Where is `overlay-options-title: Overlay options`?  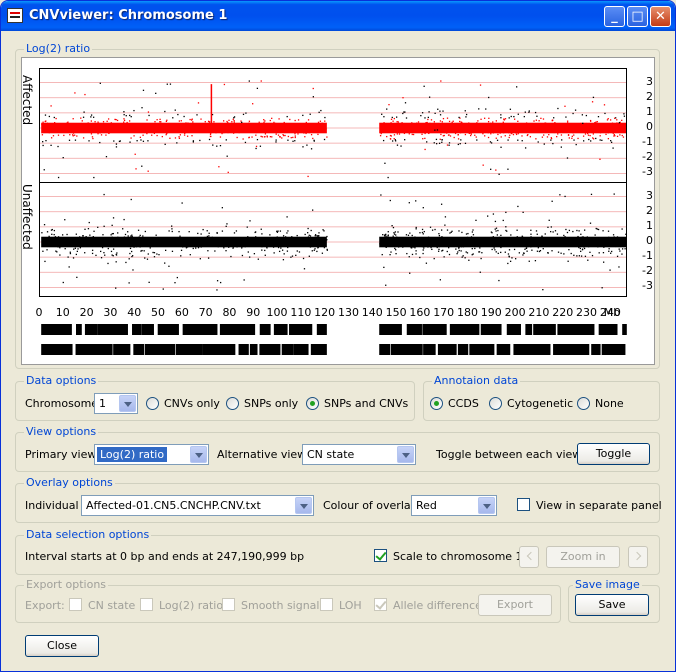 overlay-options-title: Overlay options is located at coordinates (69, 482).